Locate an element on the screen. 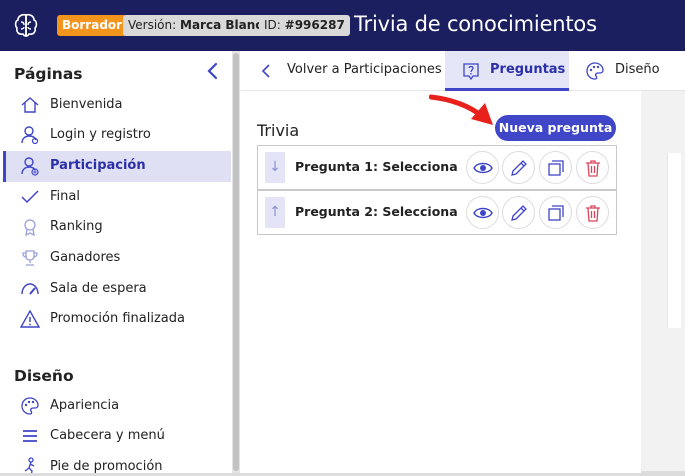 The width and height of the screenshot is (685, 476). tab-design-label: Diseño is located at coordinates (637, 69).